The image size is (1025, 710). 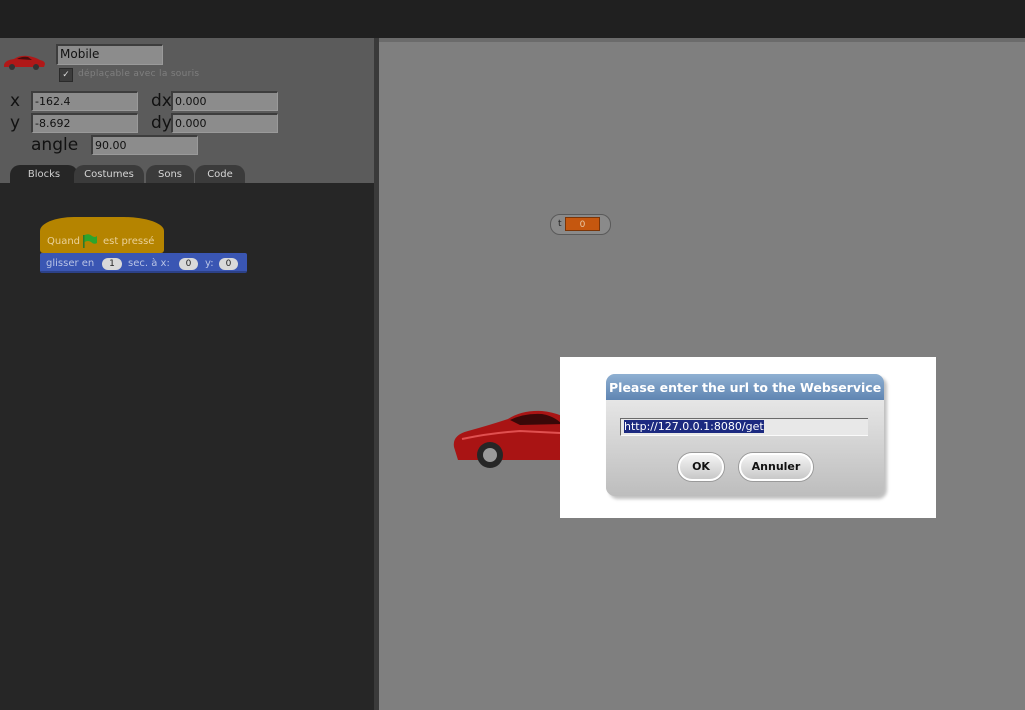 What do you see at coordinates (109, 174) in the screenshot?
I see `tab-costumes: Costumes` at bounding box center [109, 174].